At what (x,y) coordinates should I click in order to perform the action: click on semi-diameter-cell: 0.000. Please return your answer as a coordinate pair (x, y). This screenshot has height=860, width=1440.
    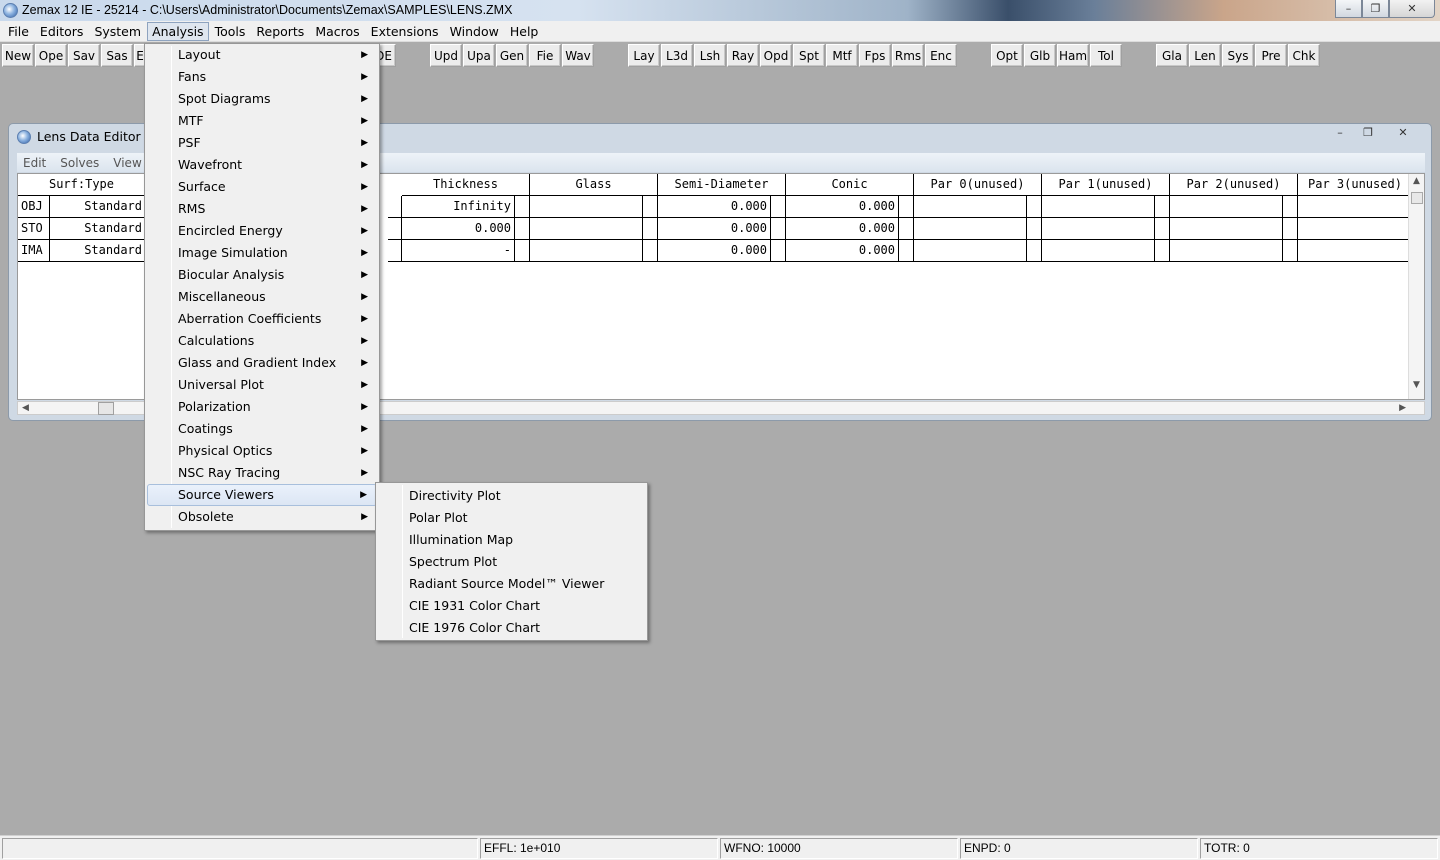
    Looking at the image, I should click on (714, 207).